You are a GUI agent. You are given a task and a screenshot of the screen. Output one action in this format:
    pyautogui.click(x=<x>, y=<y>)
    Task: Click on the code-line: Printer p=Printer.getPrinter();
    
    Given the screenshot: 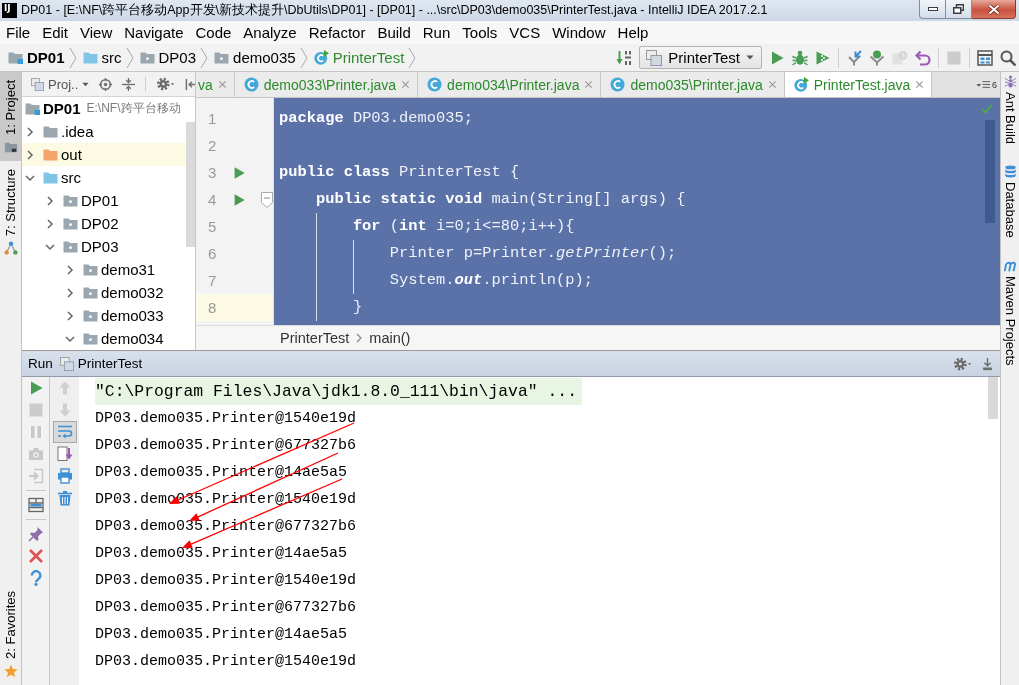 What is the action you would take?
    pyautogui.click(x=533, y=253)
    